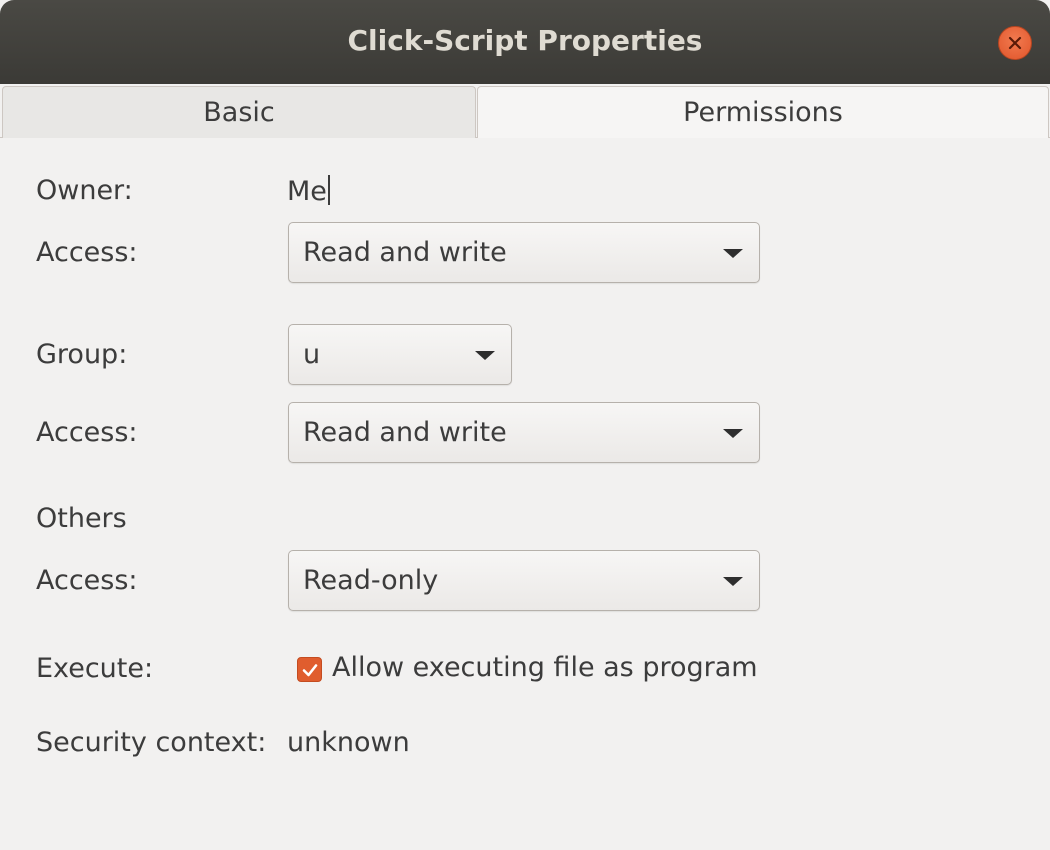 Image resolution: width=1050 pixels, height=850 pixels. Describe the element at coordinates (95, 668) in the screenshot. I see `execute-label: Execute:` at that location.